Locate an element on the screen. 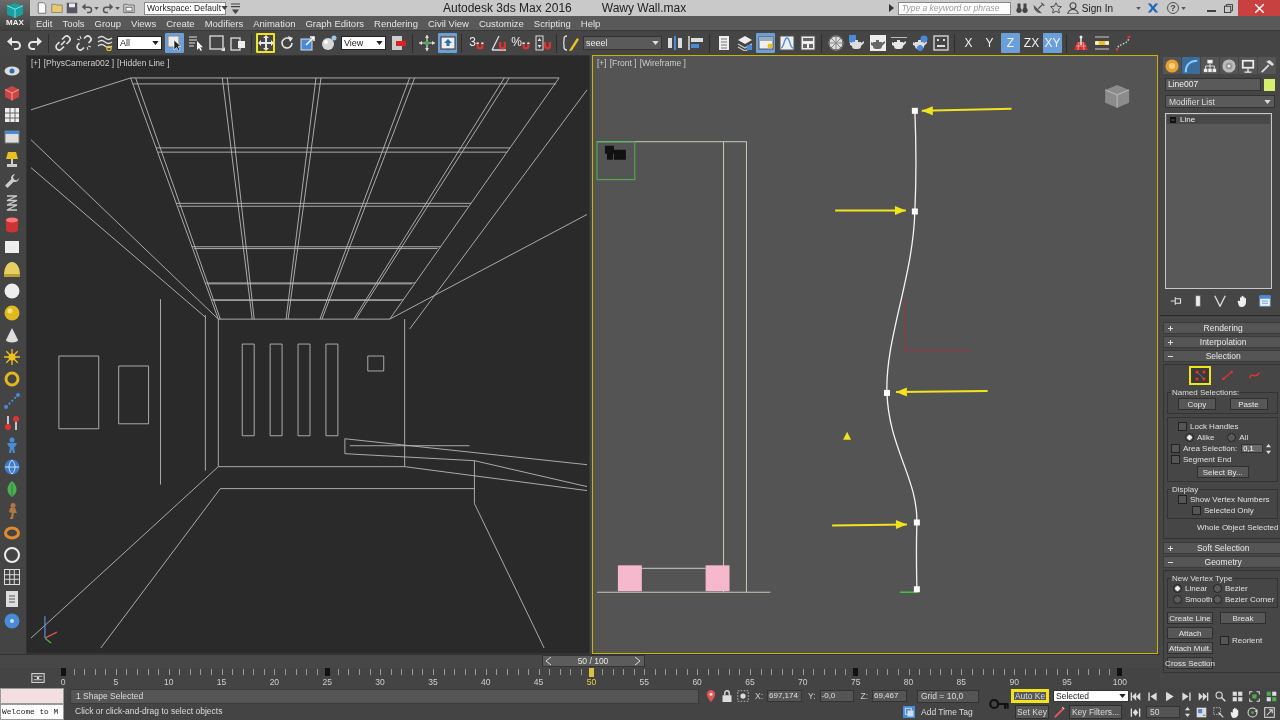 The image size is (1280, 720). color-swatch-icon is located at coordinates (1269, 84).